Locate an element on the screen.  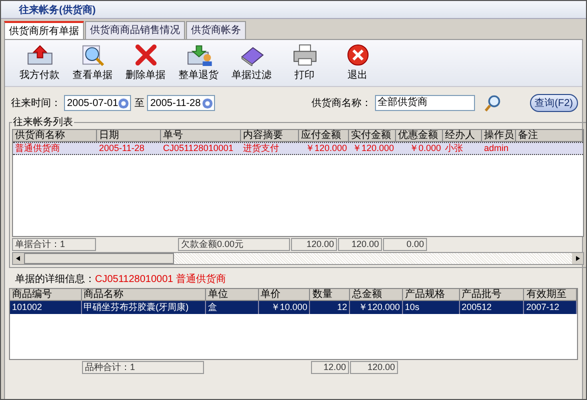
table-cell: 10s is located at coordinates (431, 307).